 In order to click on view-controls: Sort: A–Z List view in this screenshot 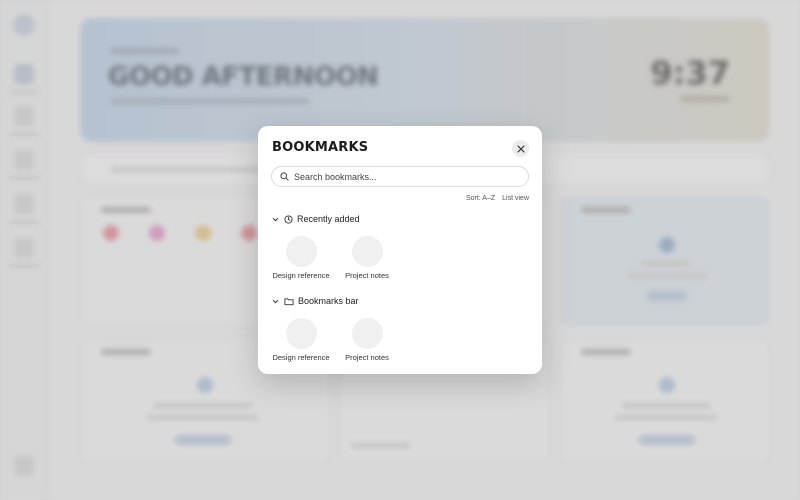, I will do `click(497, 198)`.